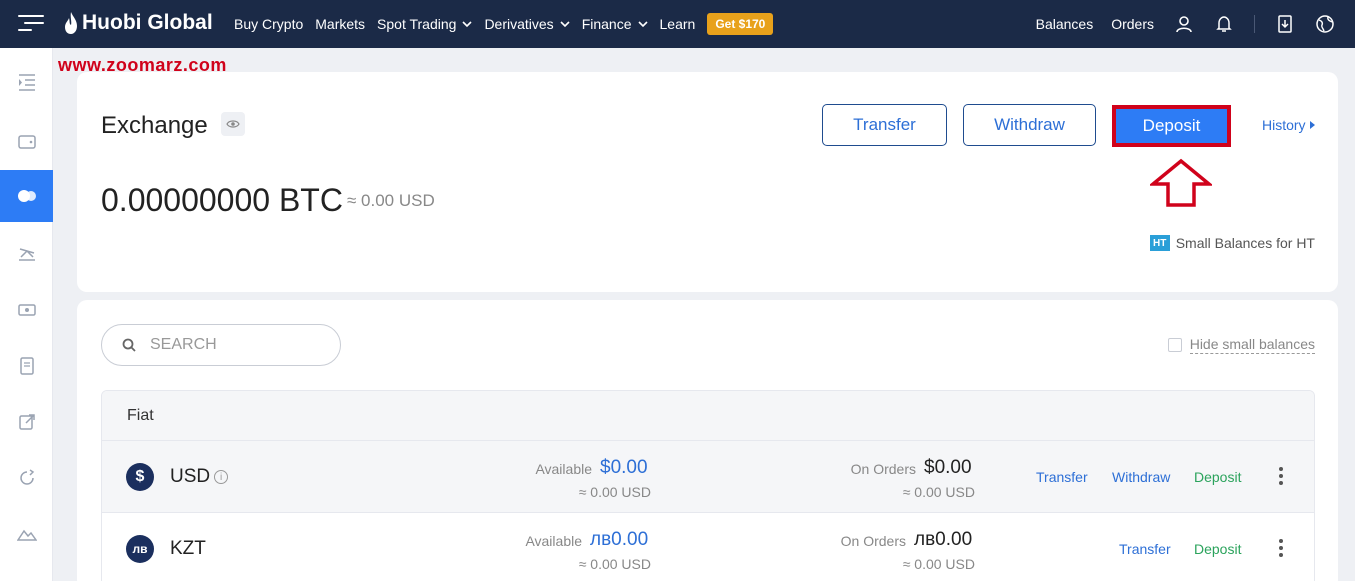 This screenshot has height=581, width=1355. I want to click on annotation-arrow-up-icon, so click(1181, 182).